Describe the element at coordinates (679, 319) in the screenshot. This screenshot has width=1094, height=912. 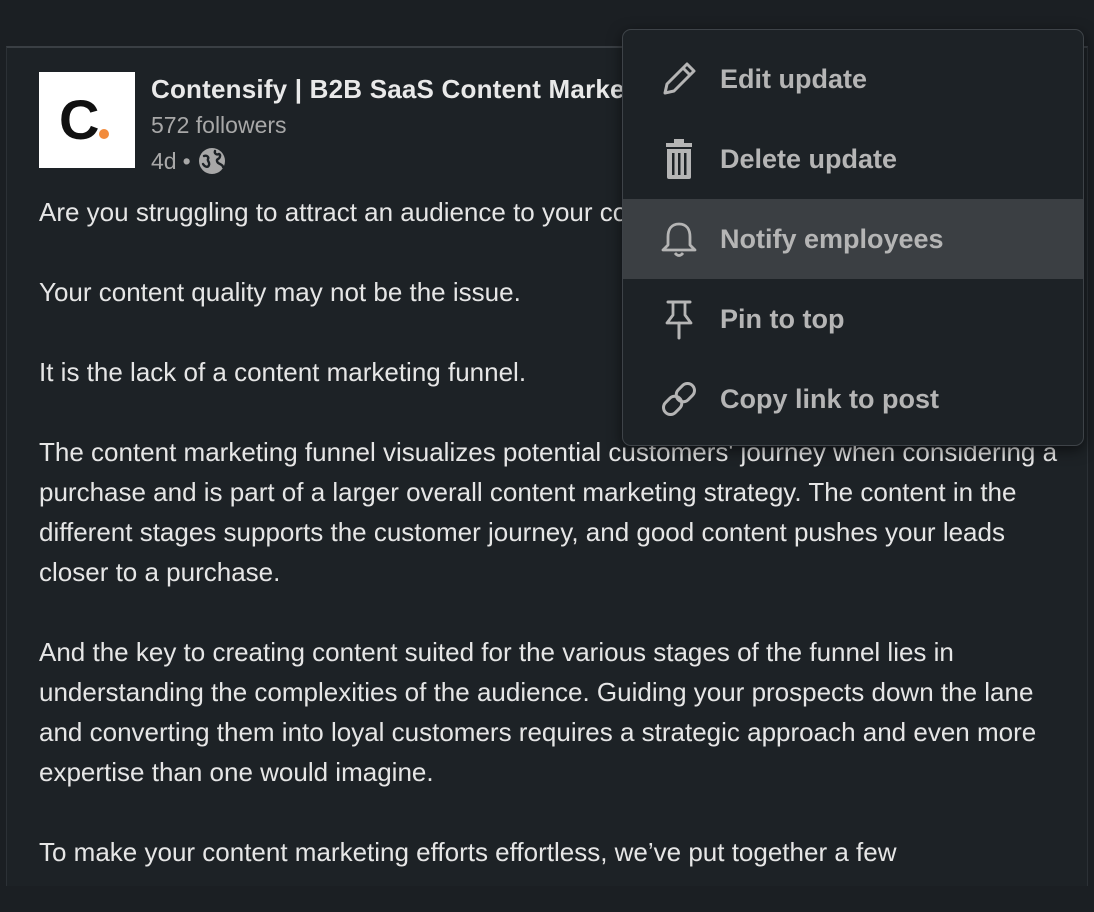
I see `pin-icon` at that location.